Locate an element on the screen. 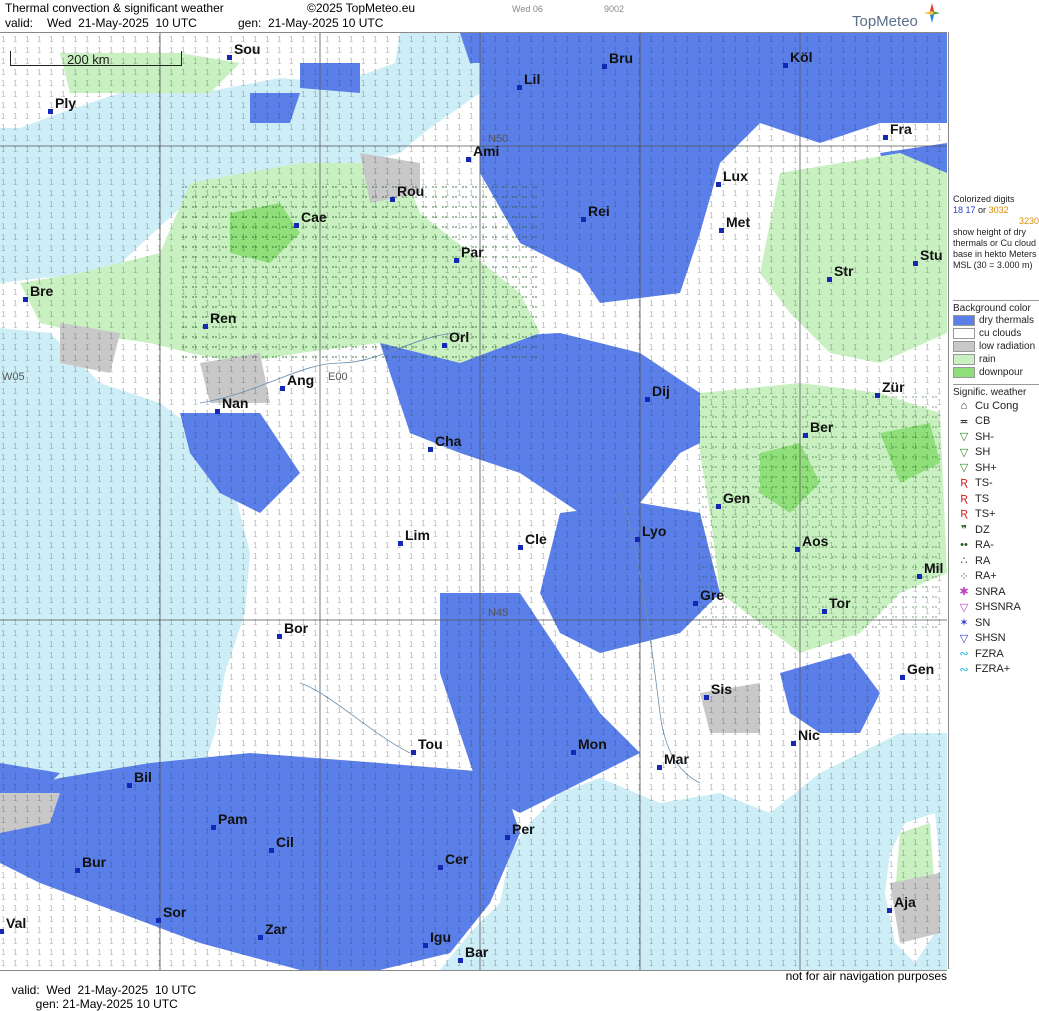 This screenshot has height=1011, width=1039. footer-gen-text: gen: 21-May-2025 10 UTC is located at coordinates (106, 1004).